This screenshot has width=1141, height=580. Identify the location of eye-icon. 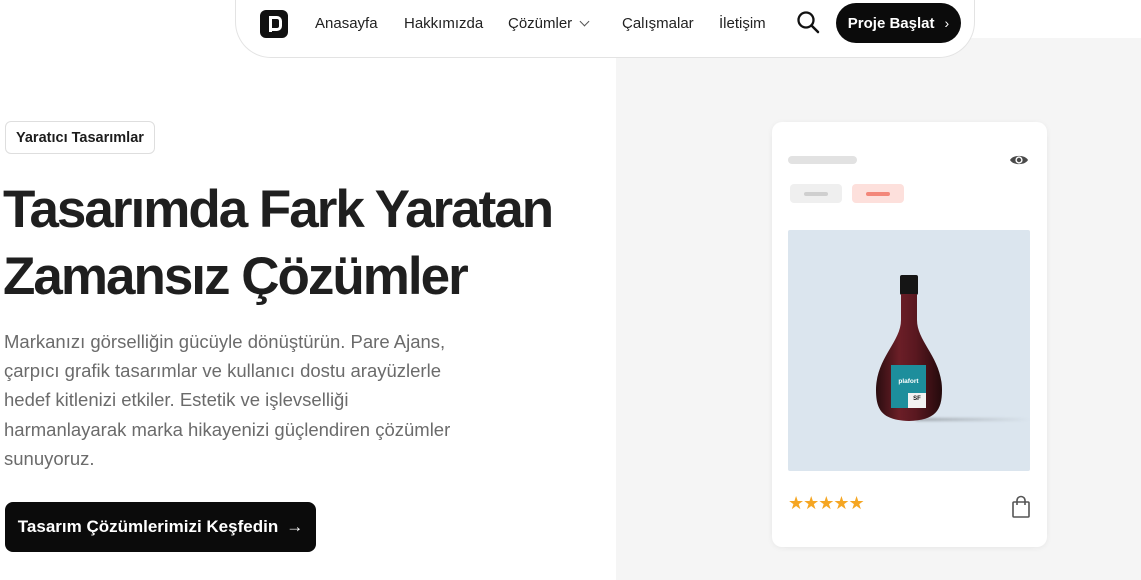
(1019, 160).